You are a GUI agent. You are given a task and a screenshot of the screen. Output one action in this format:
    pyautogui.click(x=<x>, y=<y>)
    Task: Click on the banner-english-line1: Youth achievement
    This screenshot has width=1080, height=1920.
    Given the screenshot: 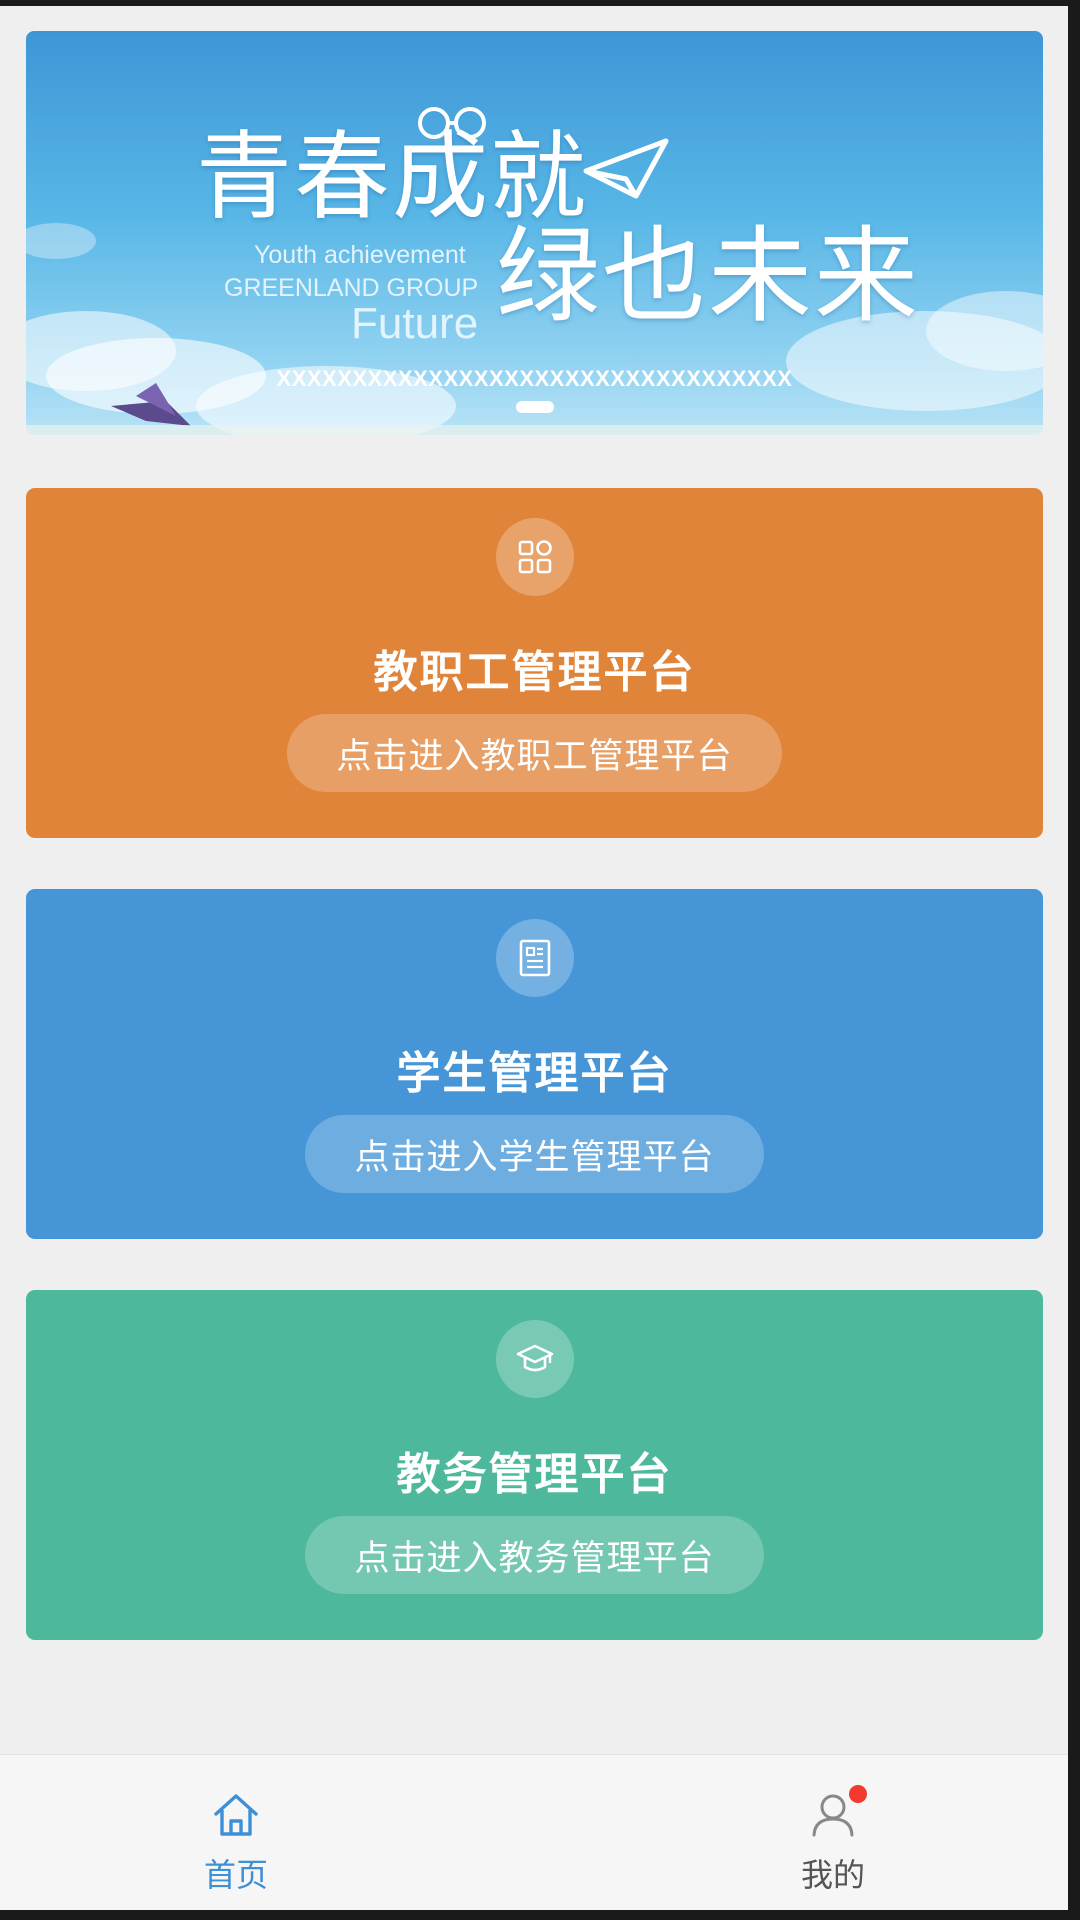 What is the action you would take?
    pyautogui.click(x=360, y=255)
    